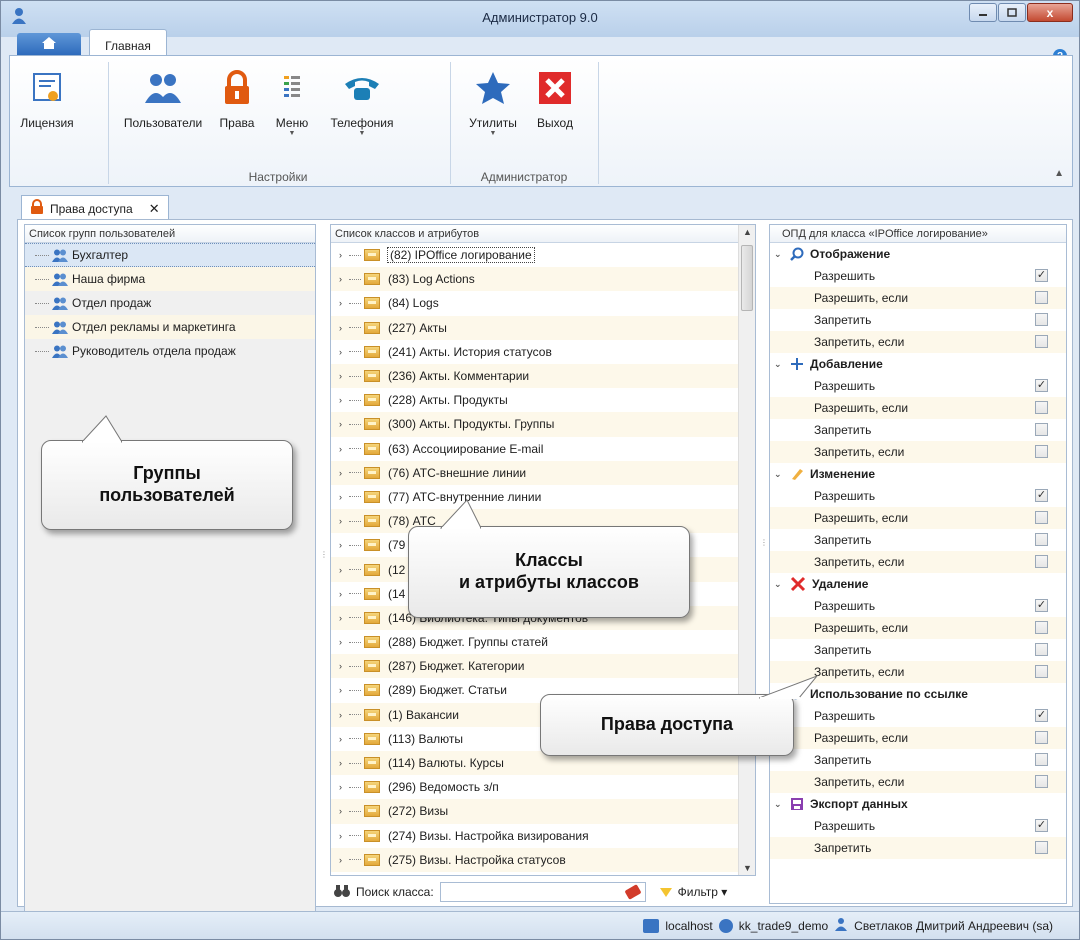 This screenshot has width=1080, height=940. I want to click on utilities-button: Утилиты ▼, so click(493, 101).